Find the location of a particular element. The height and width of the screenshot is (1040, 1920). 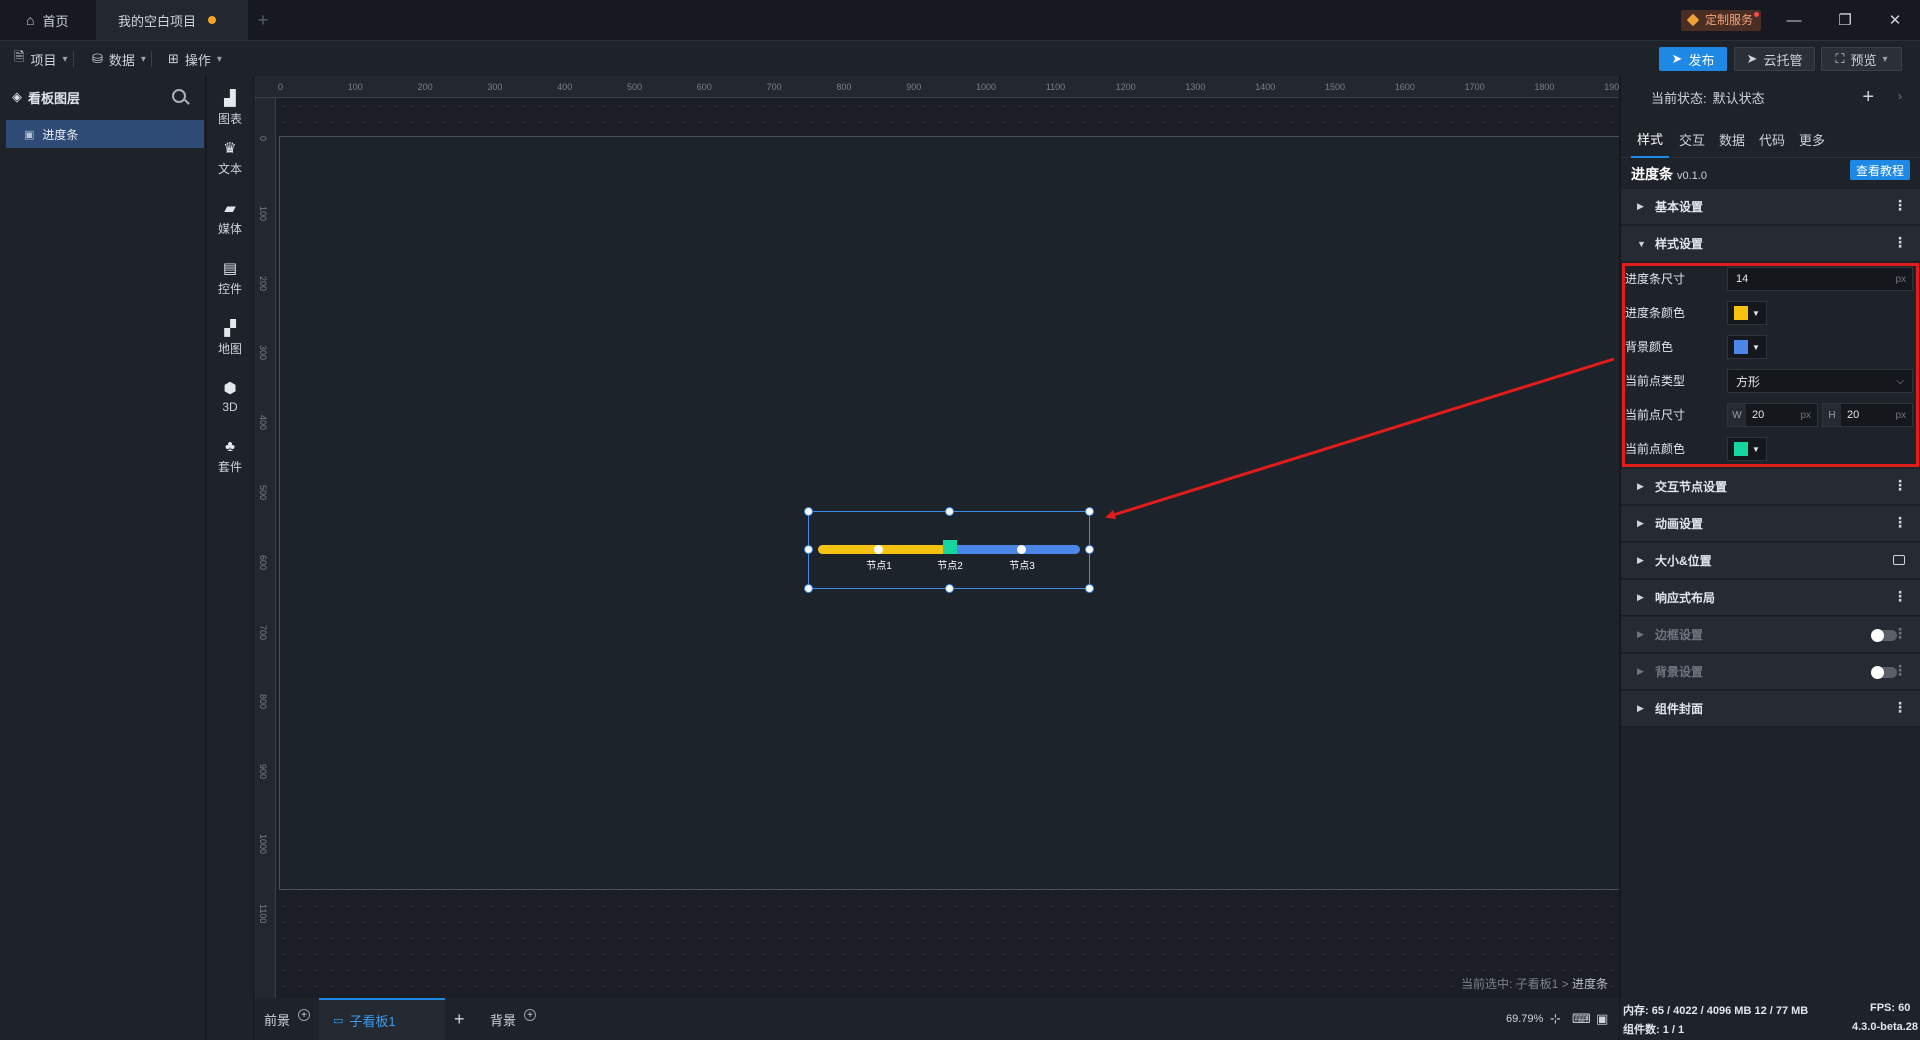

section-label: 响应式布局 is located at coordinates (1685, 598).